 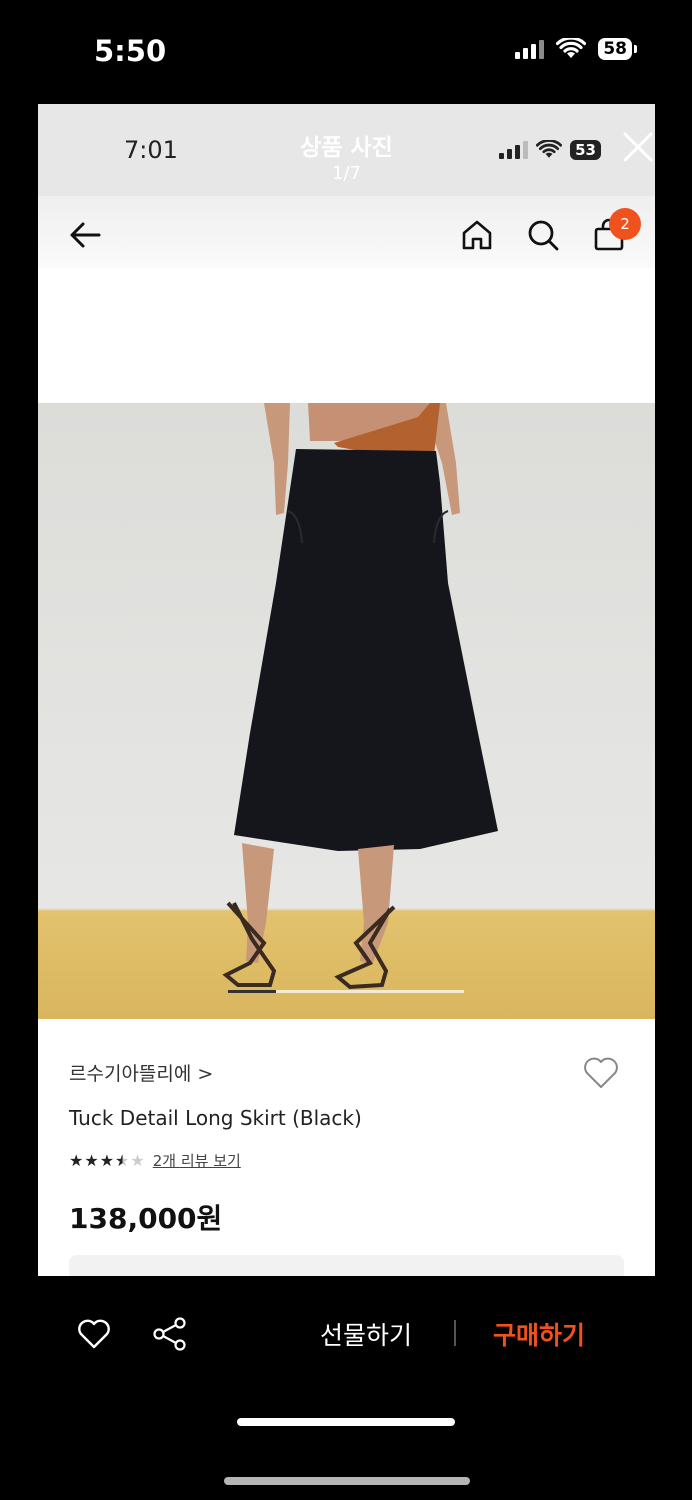 What do you see at coordinates (366, 1334) in the screenshot?
I see `gift-button: 선물하기` at bounding box center [366, 1334].